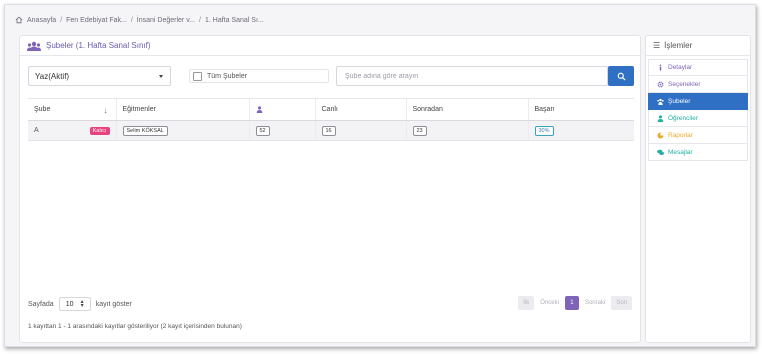 The width and height of the screenshot is (762, 354). I want to click on sidebar-item-label: Detaylar, so click(680, 67).